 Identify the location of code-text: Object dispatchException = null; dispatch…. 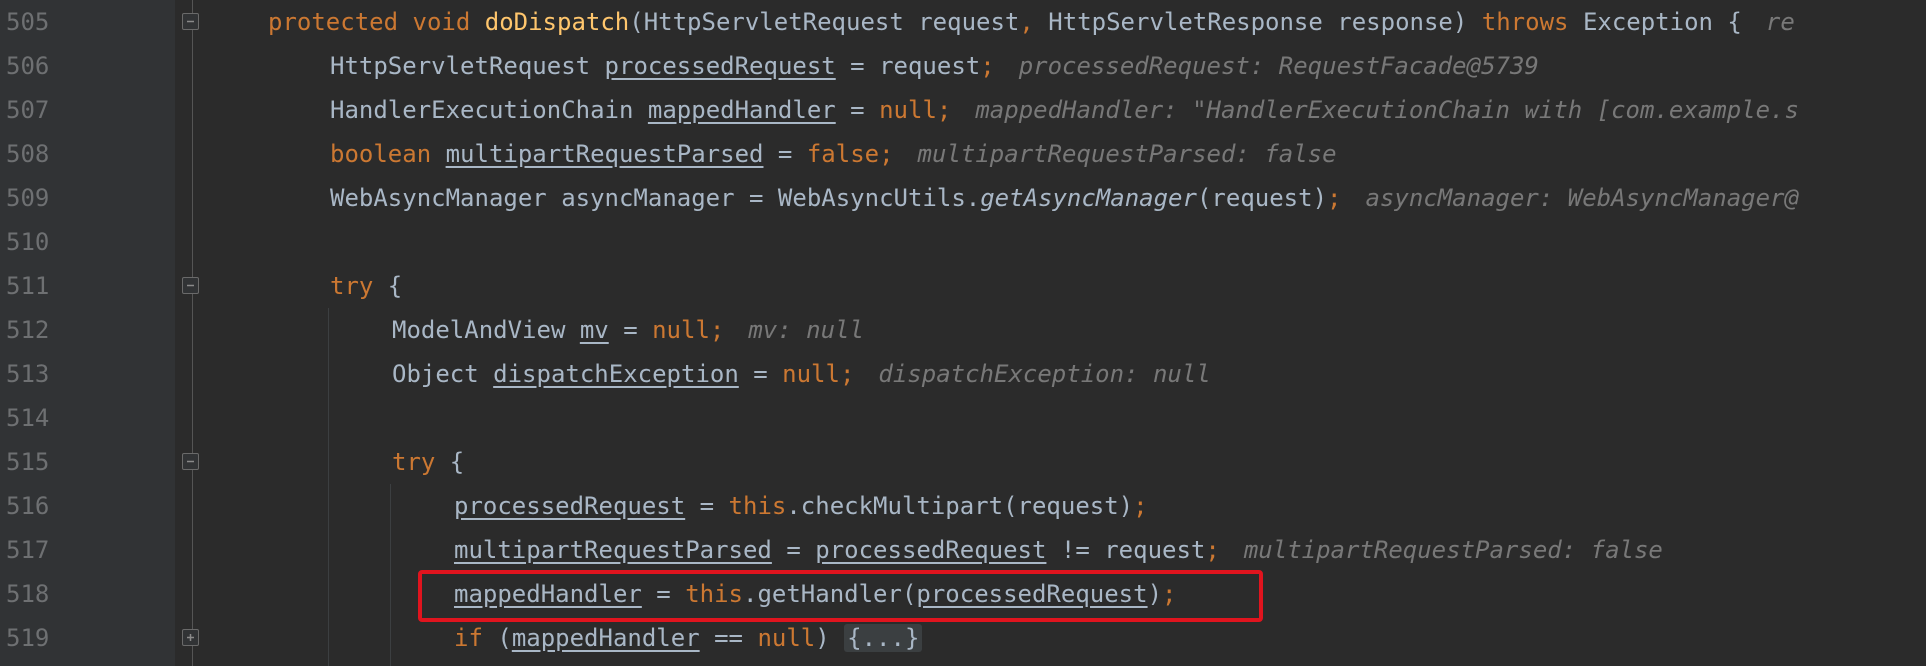
(801, 374).